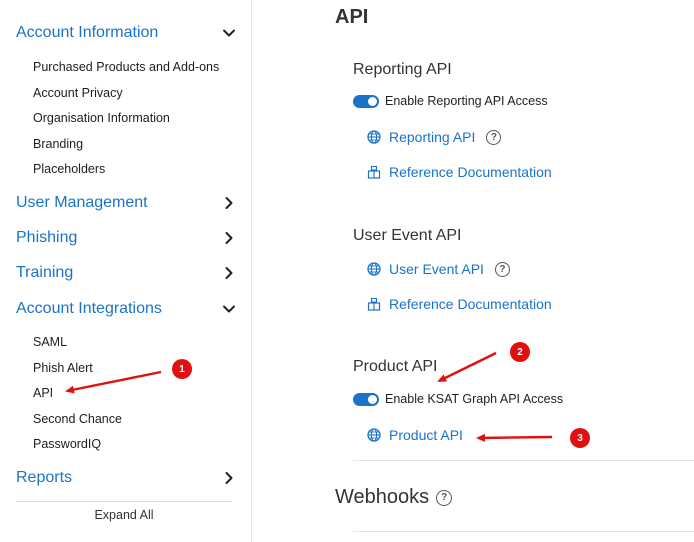 The width and height of the screenshot is (694, 542). Describe the element at coordinates (69, 169) in the screenshot. I see `sidebar-item-placeholders: Placeholders` at that location.